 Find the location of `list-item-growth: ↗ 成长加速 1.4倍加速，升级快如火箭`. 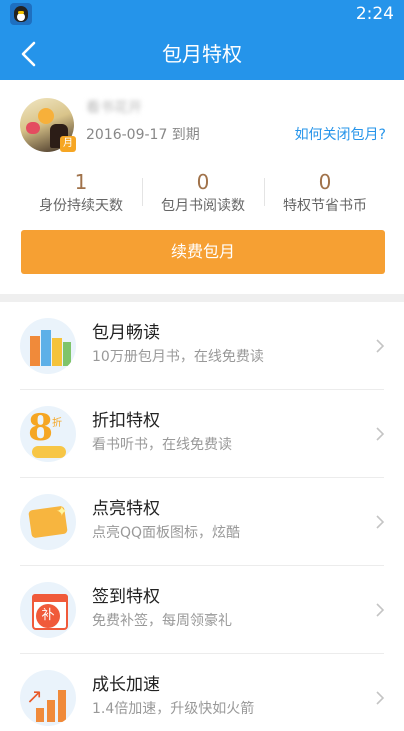

list-item-growth: ↗ 成长加速 1.4倍加速，升级快如火箭 is located at coordinates (202, 692).